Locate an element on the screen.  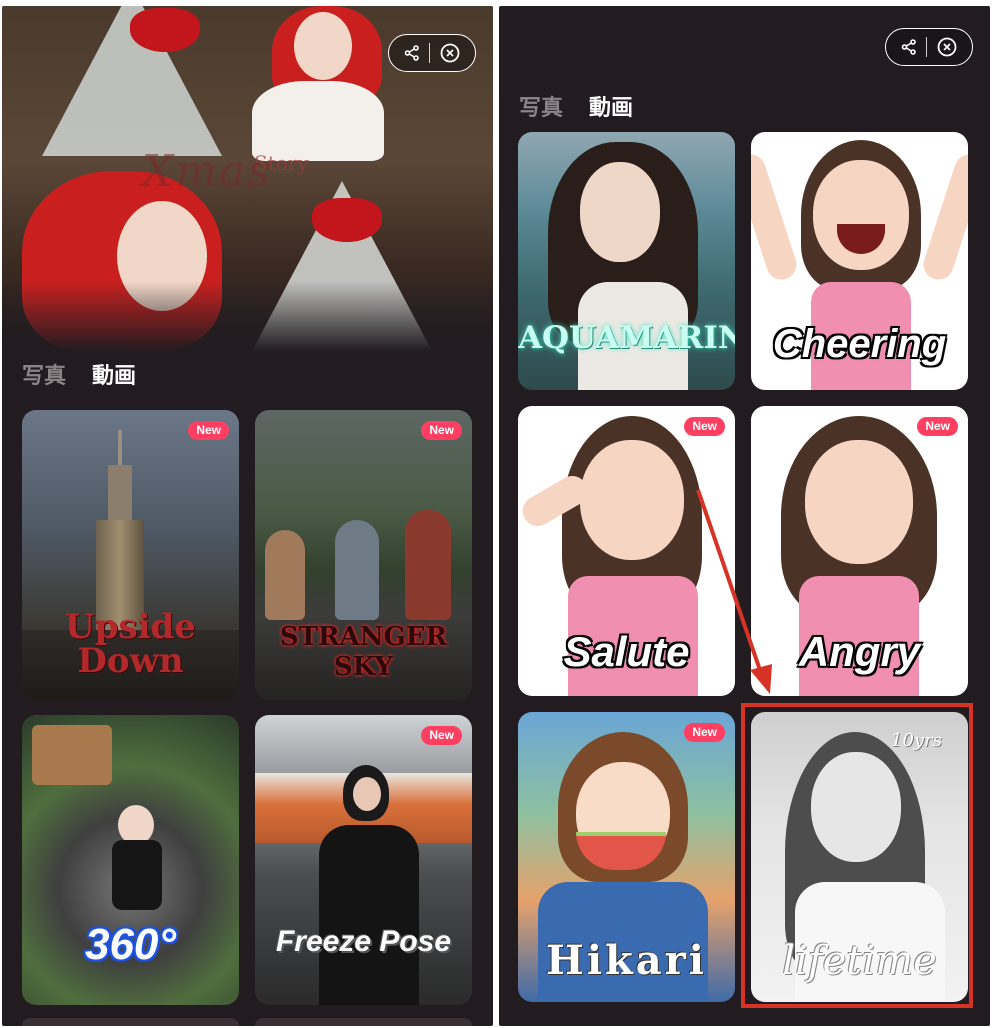
template-card-freeze-pose: Freeze Pose New is located at coordinates (363, 860).